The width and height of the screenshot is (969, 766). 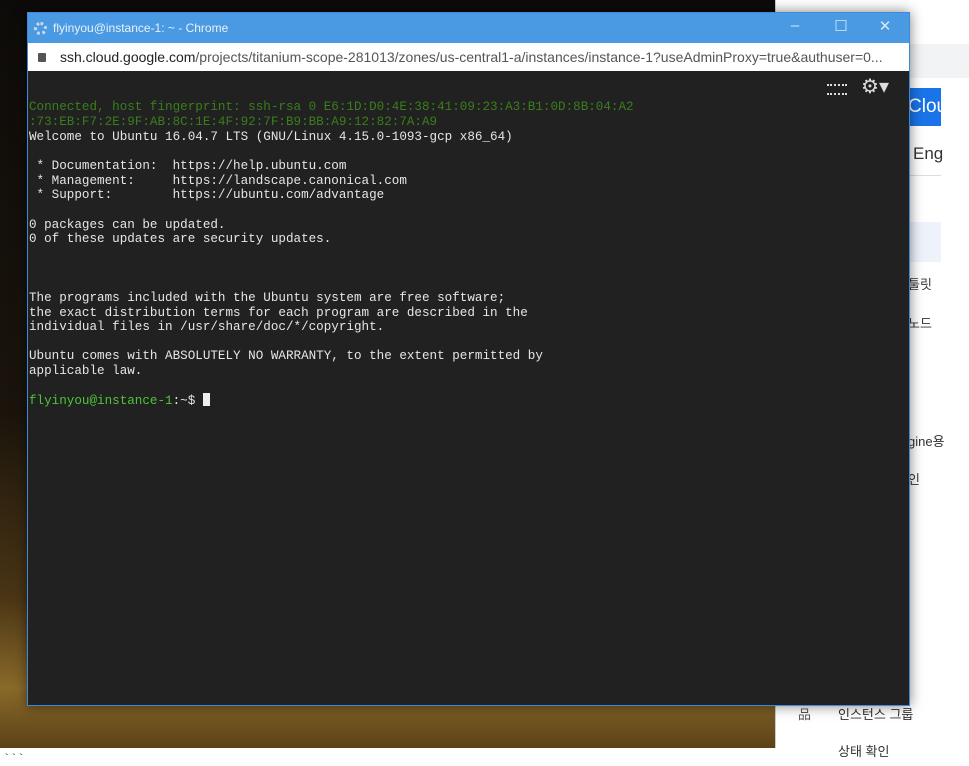 What do you see at coordinates (468, 28) in the screenshot?
I see `title-bar: flyinyou@instance-1: ~ - Chrome – ☐ ✕` at bounding box center [468, 28].